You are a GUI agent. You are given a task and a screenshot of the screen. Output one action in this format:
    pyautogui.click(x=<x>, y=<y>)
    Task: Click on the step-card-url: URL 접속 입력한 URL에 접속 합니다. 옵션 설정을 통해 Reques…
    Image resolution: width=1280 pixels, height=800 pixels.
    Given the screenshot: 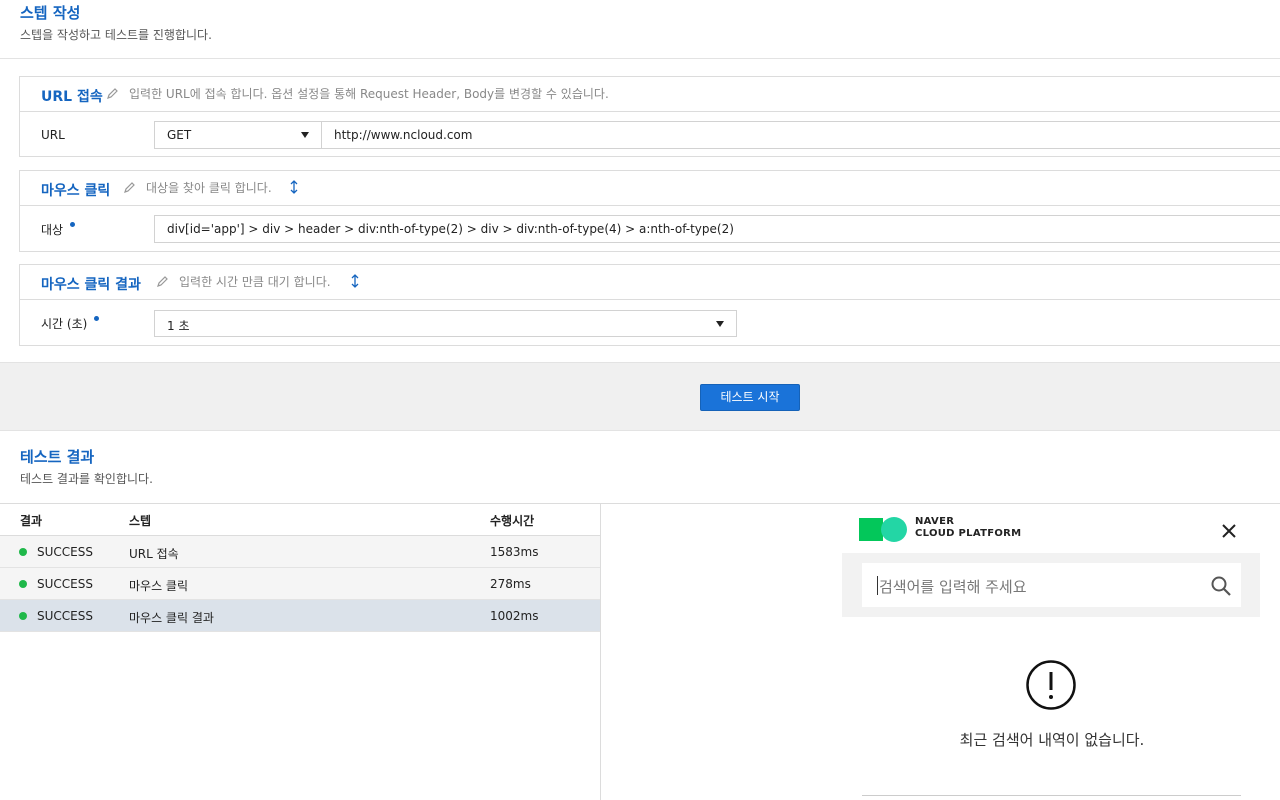 What is the action you would take?
    pyautogui.click(x=649, y=116)
    